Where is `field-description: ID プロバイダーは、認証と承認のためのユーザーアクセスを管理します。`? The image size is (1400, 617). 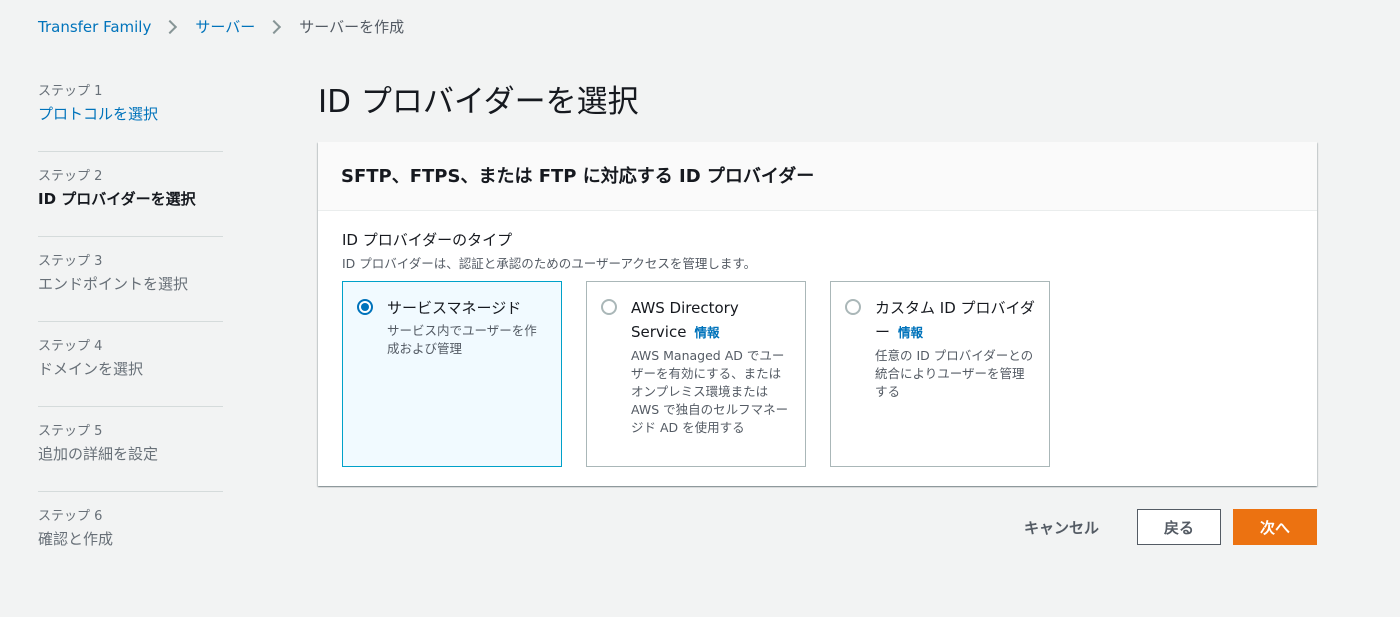 field-description: ID プロバイダーは、認証と承認のためのユーザーアクセスを管理します。 is located at coordinates (549, 263).